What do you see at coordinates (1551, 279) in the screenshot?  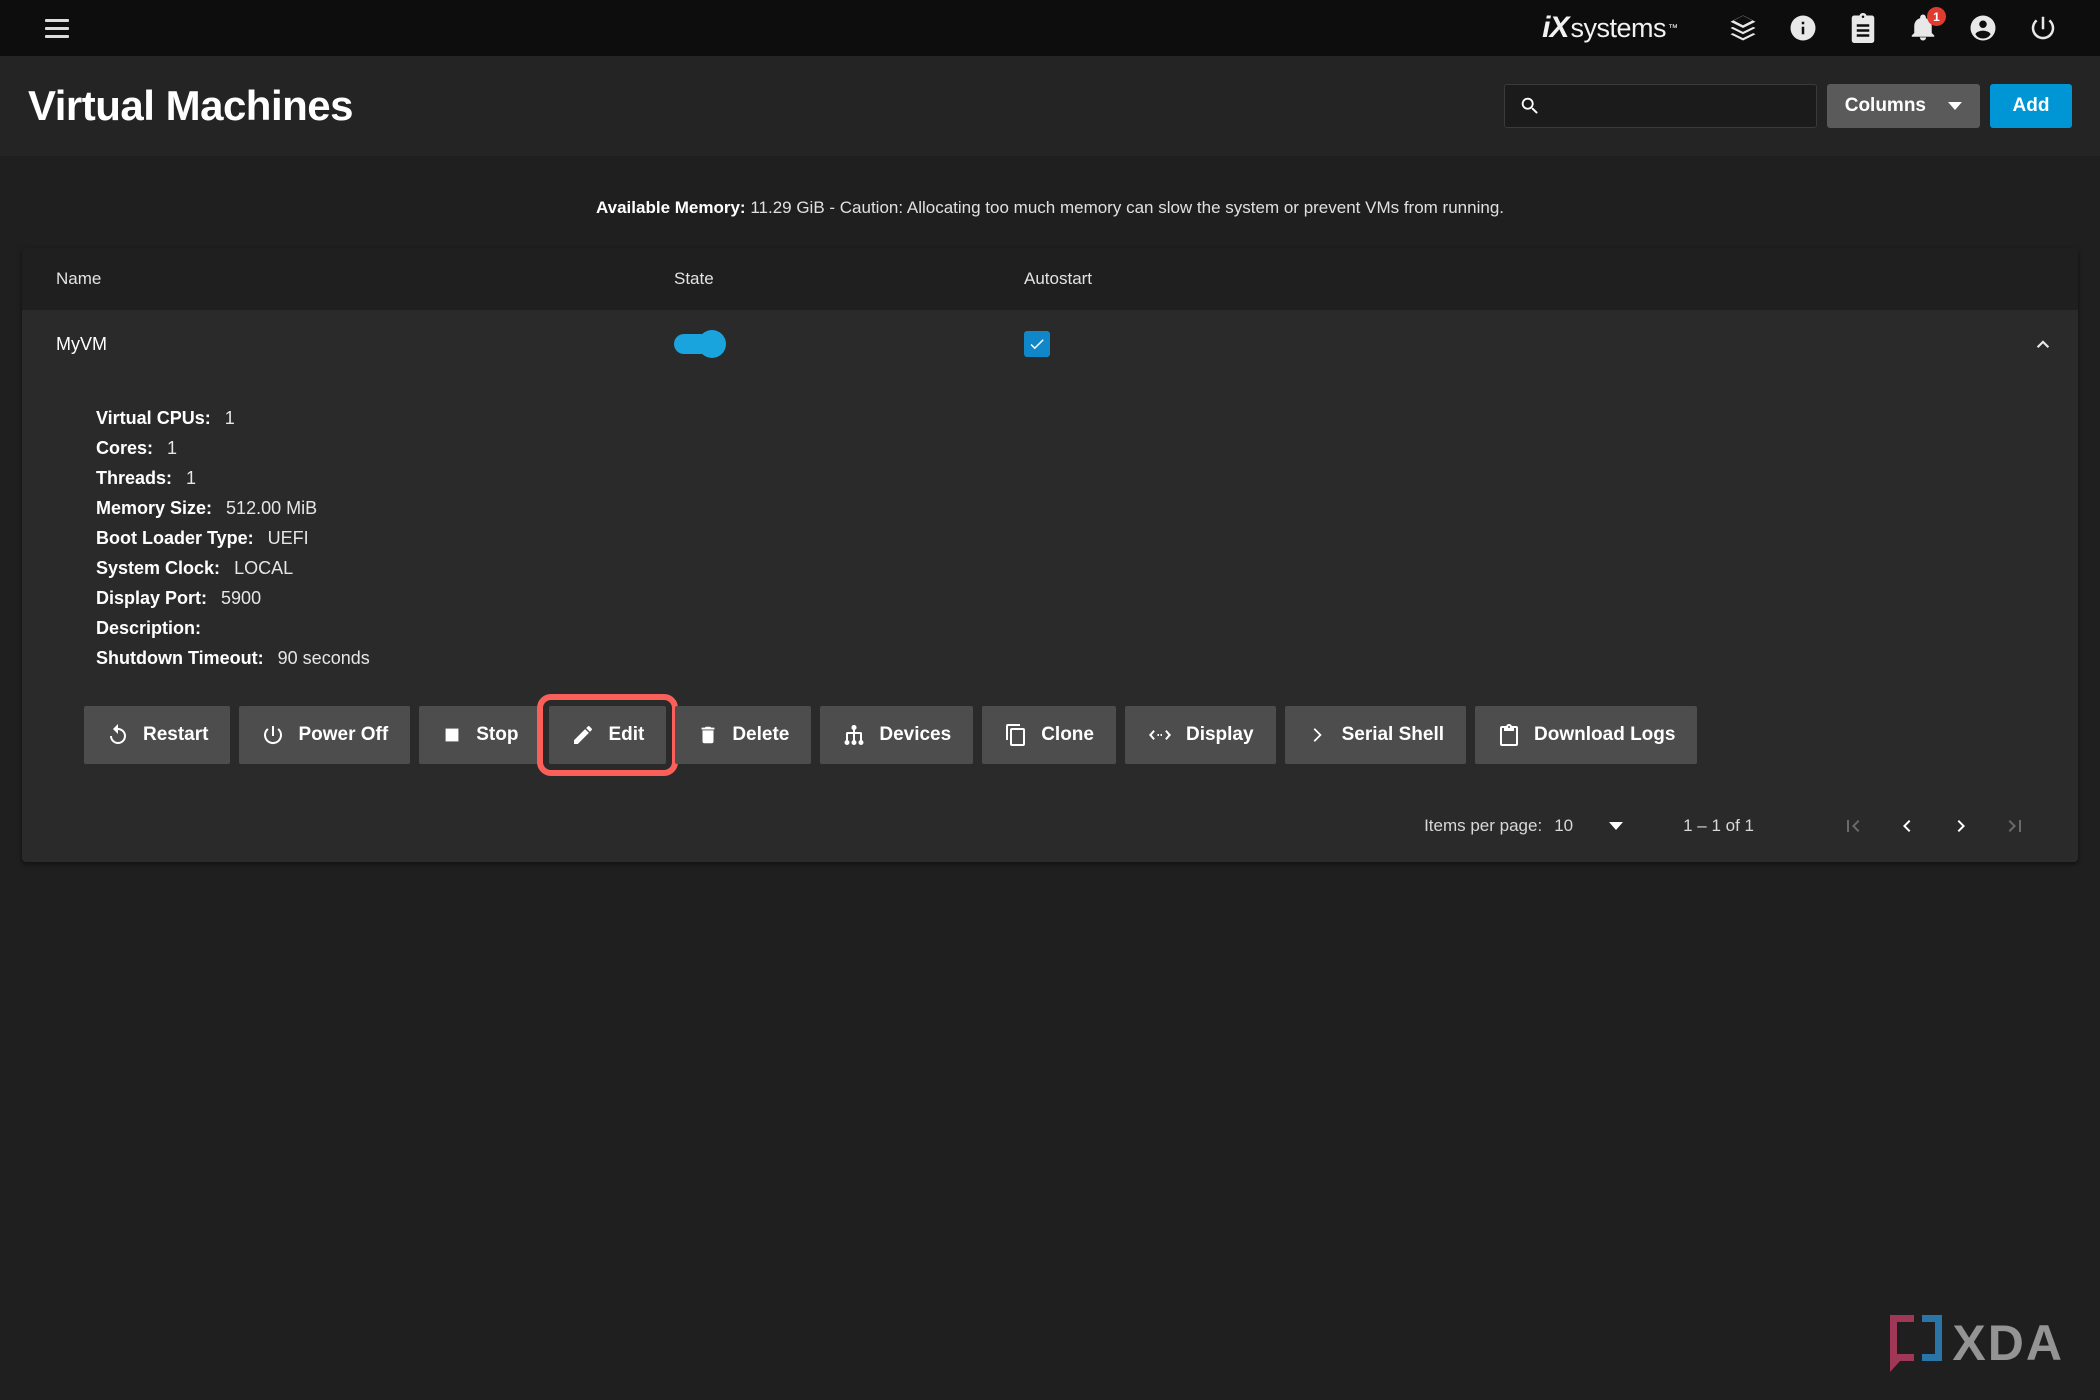 I see `column-header-autostart: Autostart` at bounding box center [1551, 279].